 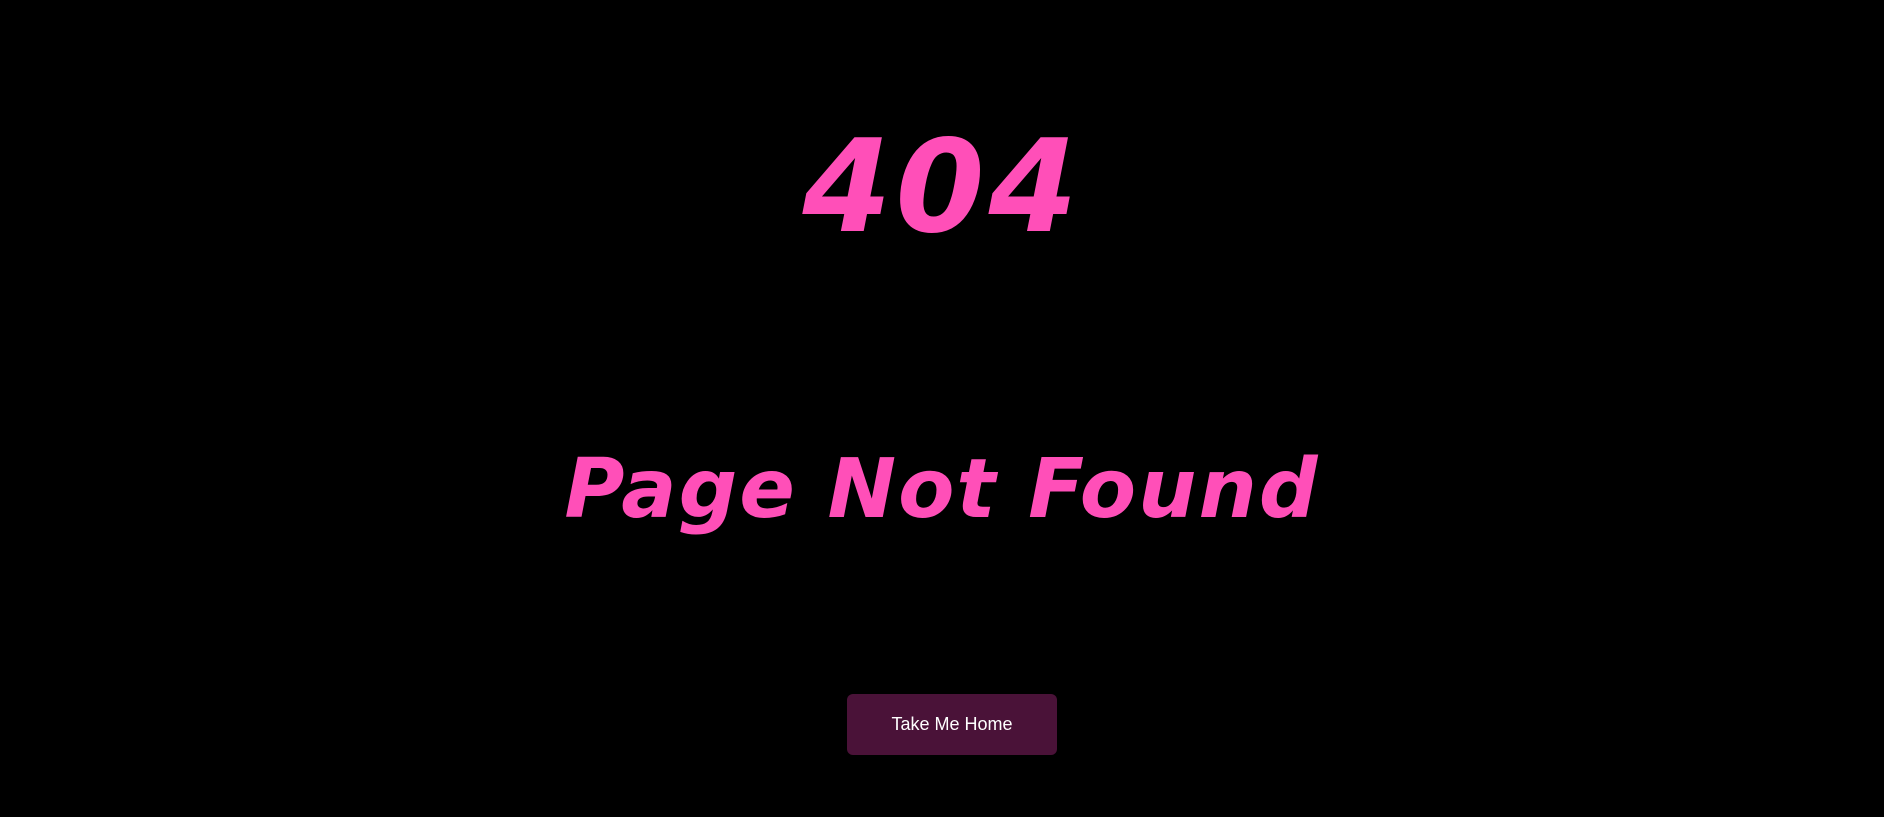 I want to click on take-me-home-button: Take Me Home, so click(x=952, y=724).